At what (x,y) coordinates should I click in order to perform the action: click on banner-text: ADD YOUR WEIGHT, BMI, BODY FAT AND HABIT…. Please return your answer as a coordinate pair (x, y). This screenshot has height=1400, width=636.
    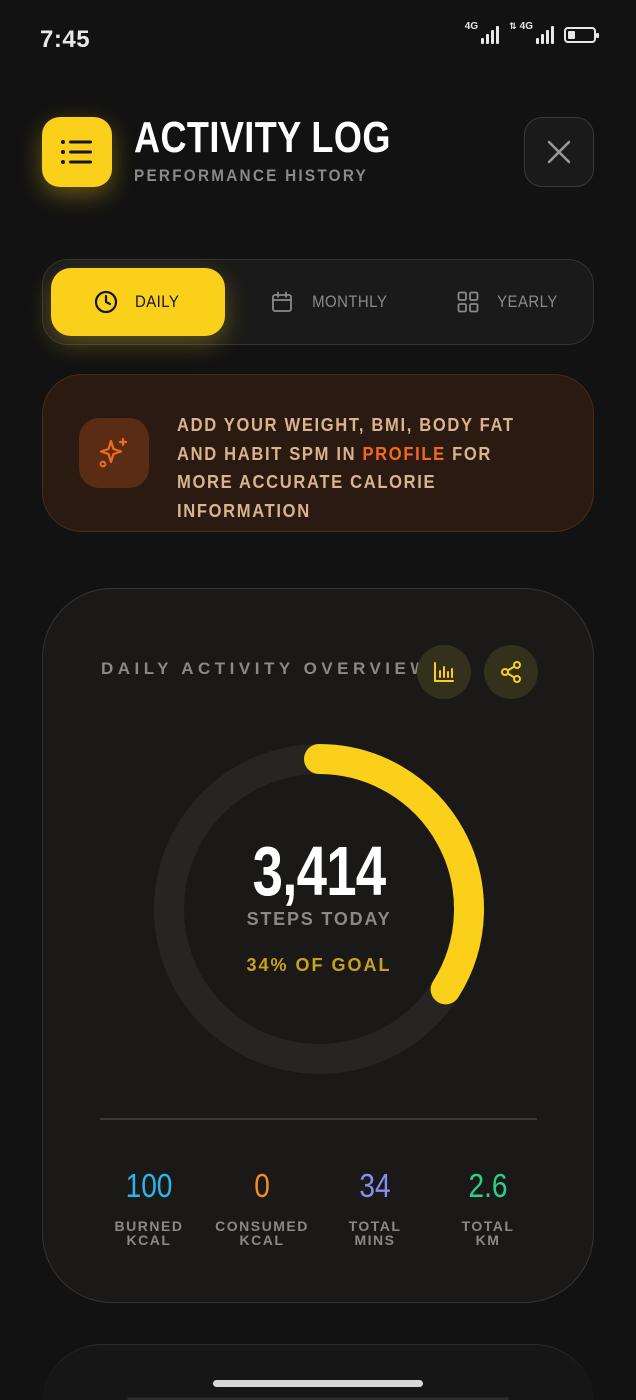
    Looking at the image, I should click on (356, 468).